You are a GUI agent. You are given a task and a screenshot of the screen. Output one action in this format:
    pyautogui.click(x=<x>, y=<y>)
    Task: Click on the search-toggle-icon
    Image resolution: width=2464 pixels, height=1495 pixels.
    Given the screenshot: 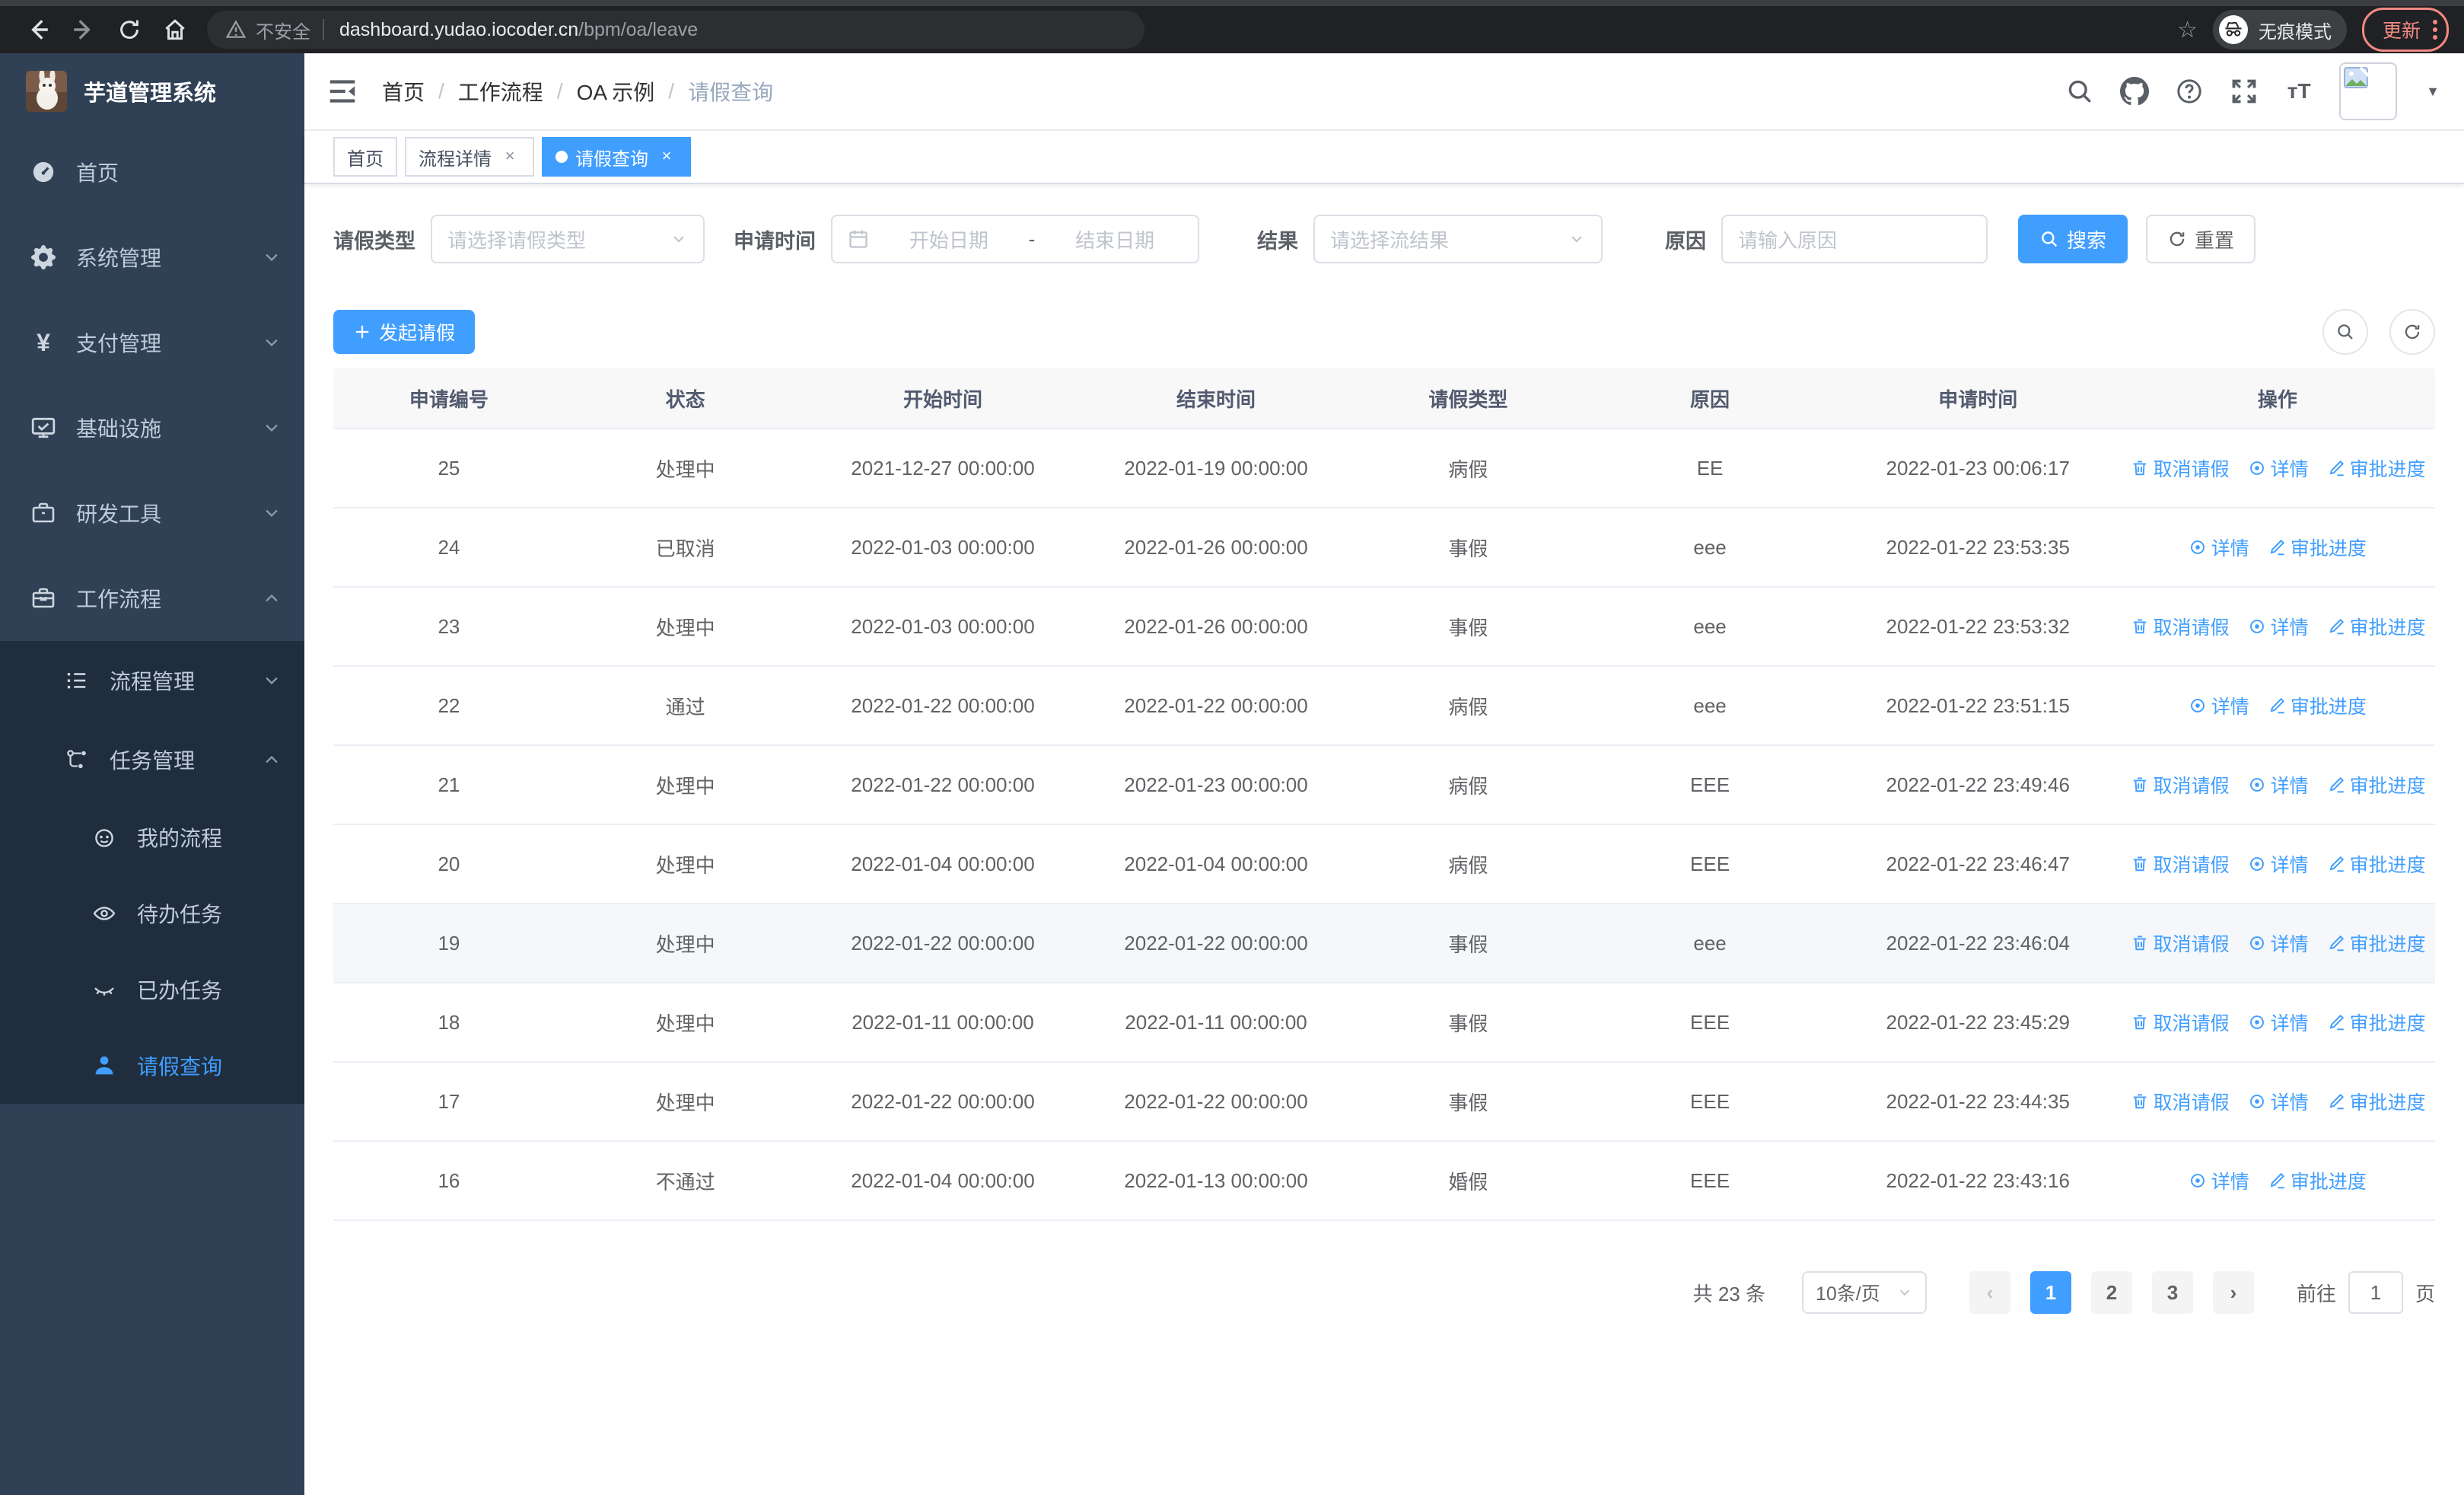 What is the action you would take?
    pyautogui.click(x=2345, y=332)
    